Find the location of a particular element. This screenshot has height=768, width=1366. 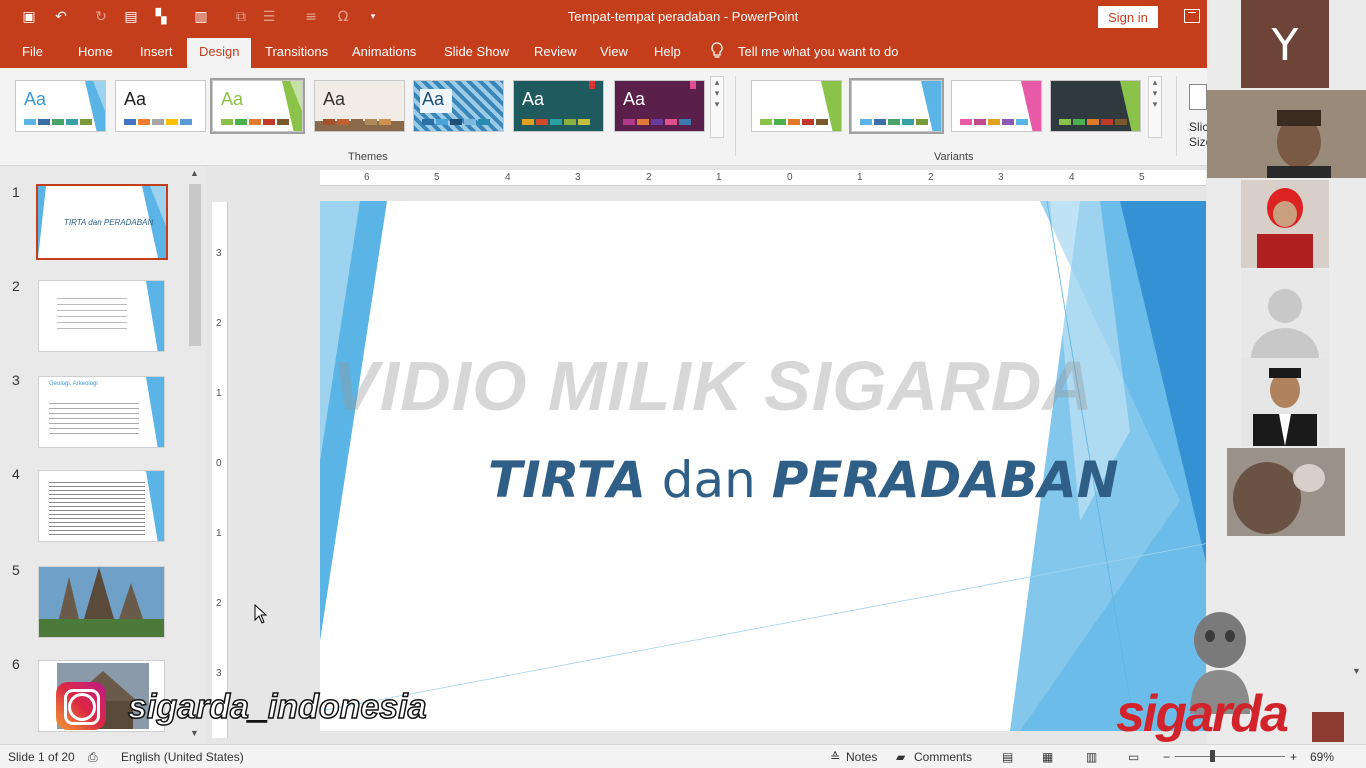

notes-button: Notes is located at coordinates (861, 757).